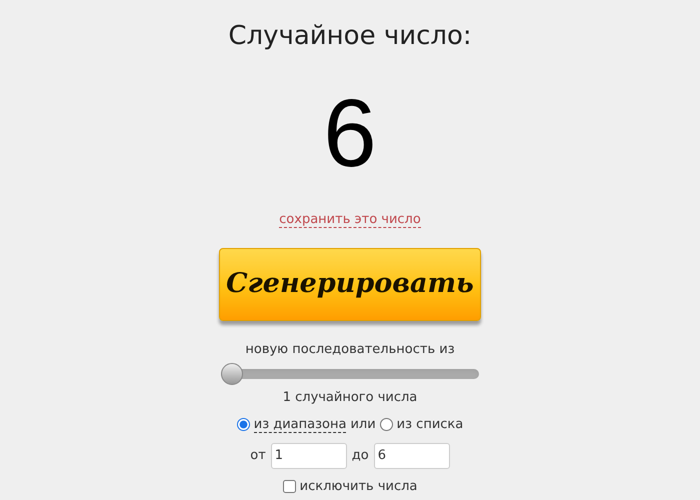  Describe the element at coordinates (308, 455) in the screenshot. I see `from-field: 1` at that location.